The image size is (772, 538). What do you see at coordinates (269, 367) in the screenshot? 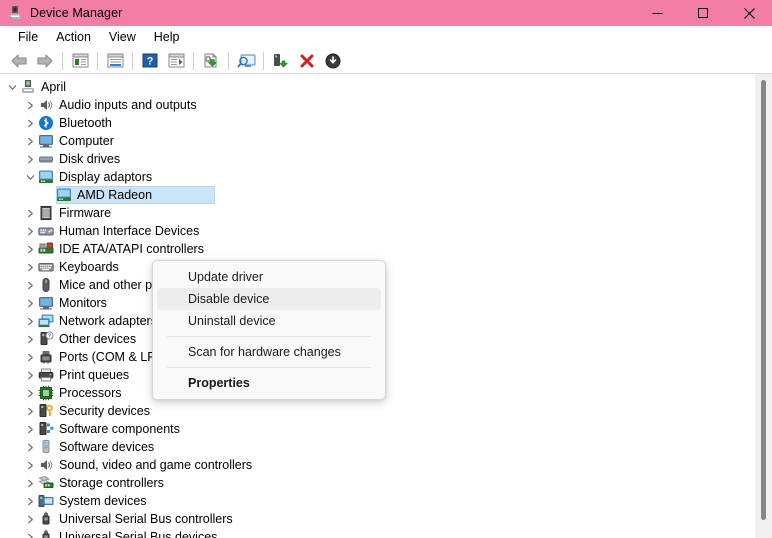
I see `context-menu-separator` at bounding box center [269, 367].